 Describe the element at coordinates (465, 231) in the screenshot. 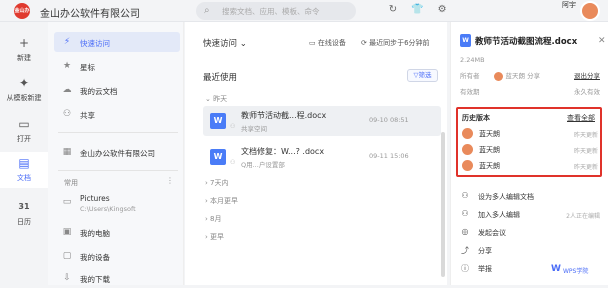

I see `meeting-icon: ◎` at that location.